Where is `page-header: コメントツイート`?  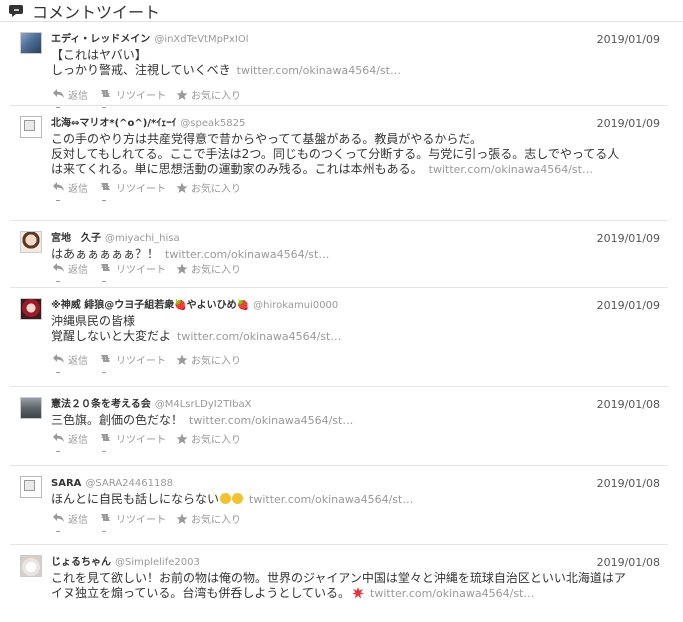
page-header: コメントツイート is located at coordinates (341, 11).